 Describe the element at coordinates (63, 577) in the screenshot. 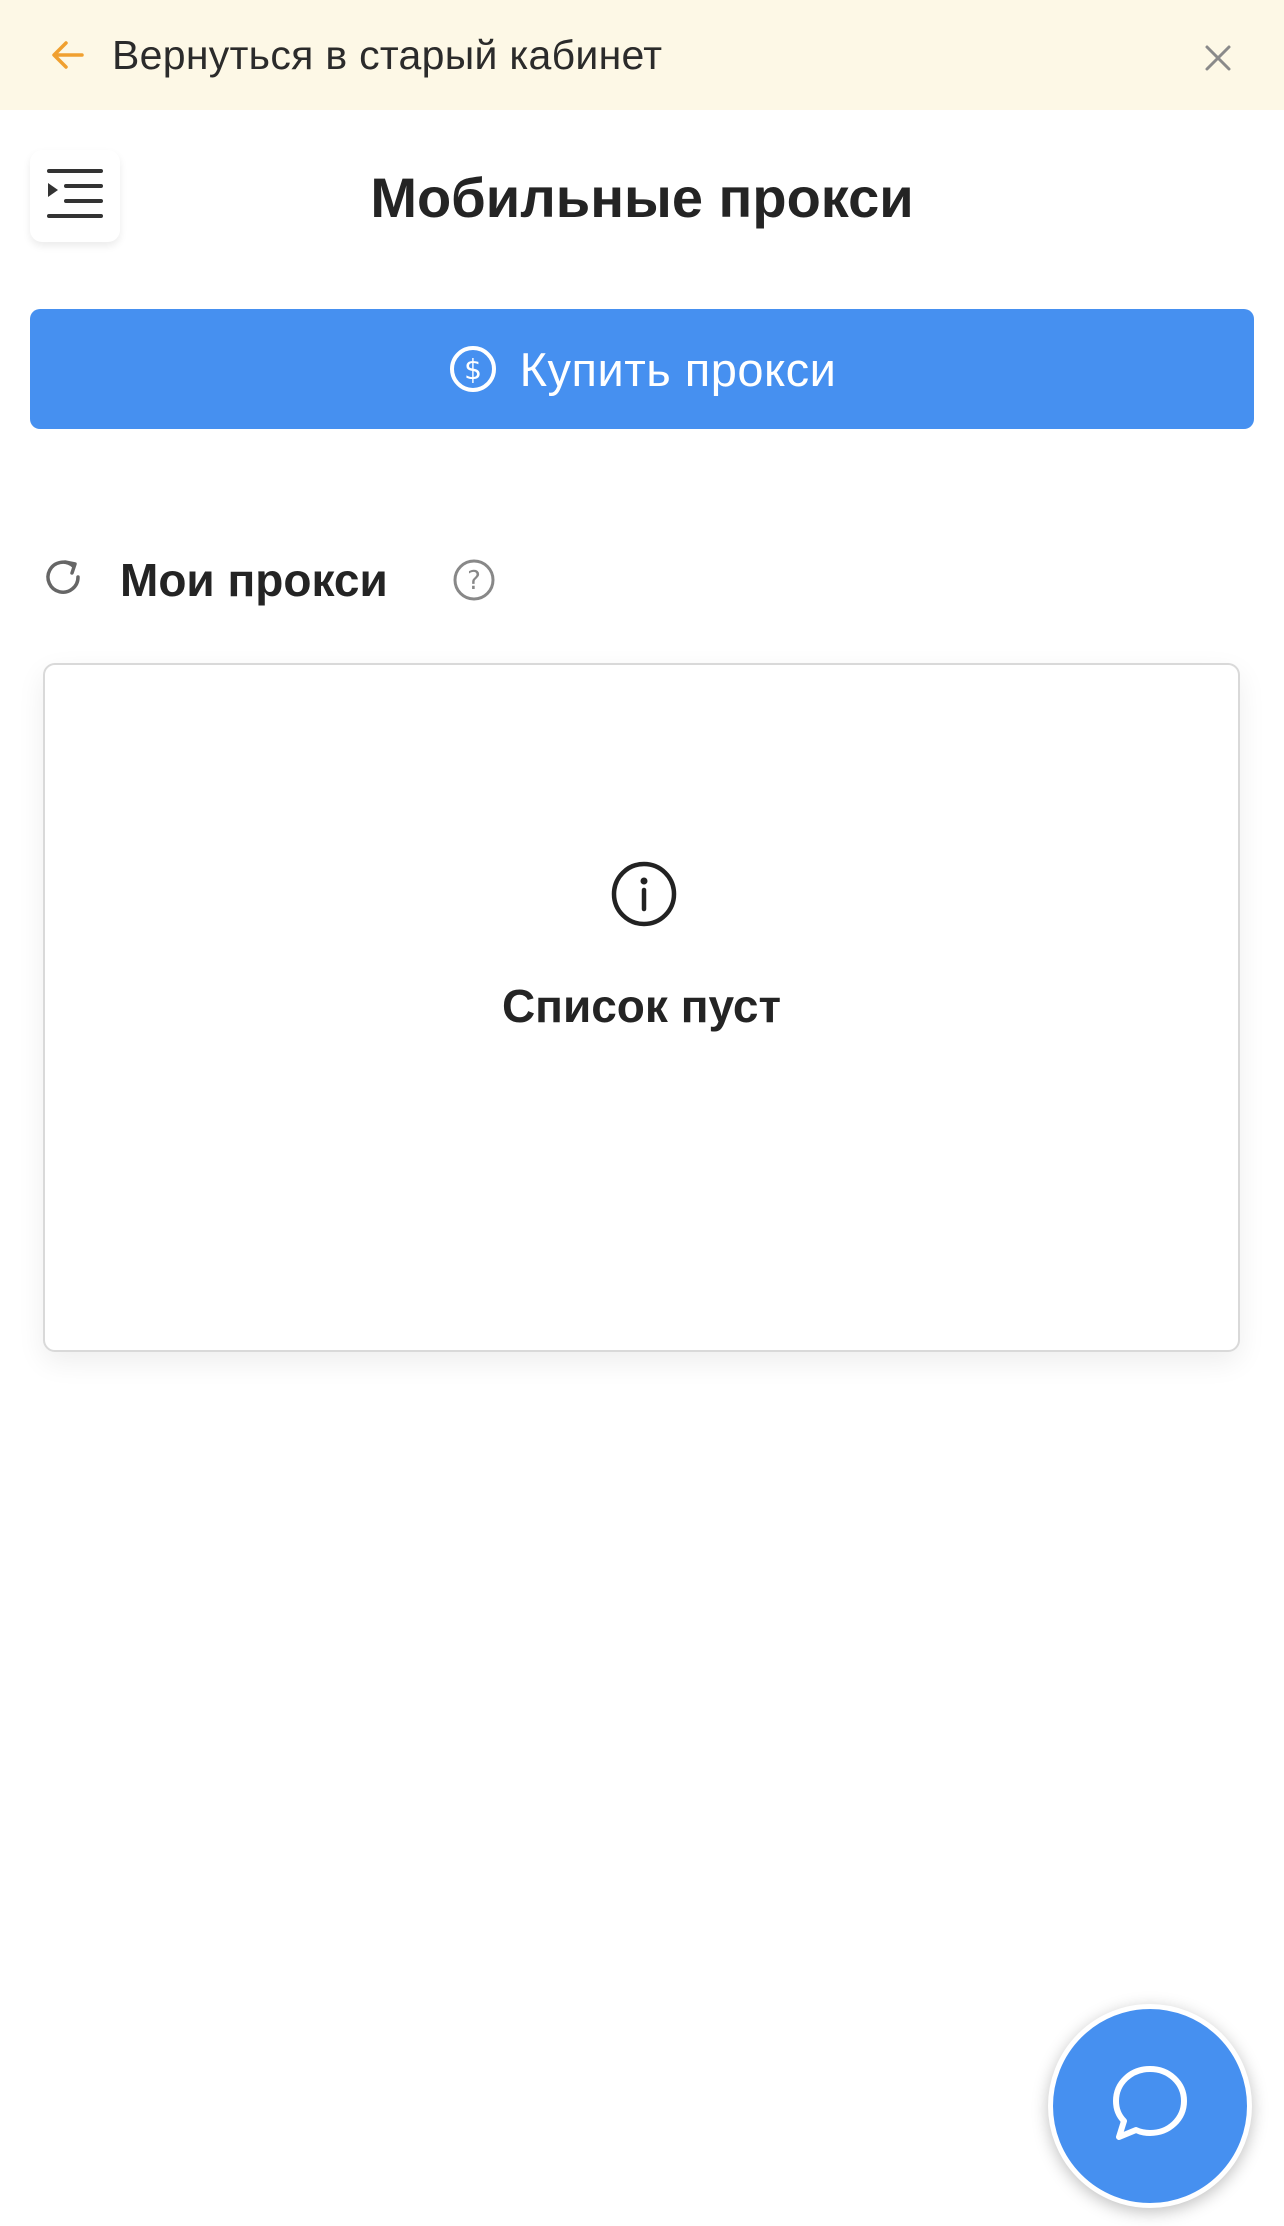

I see `refresh-icon` at that location.